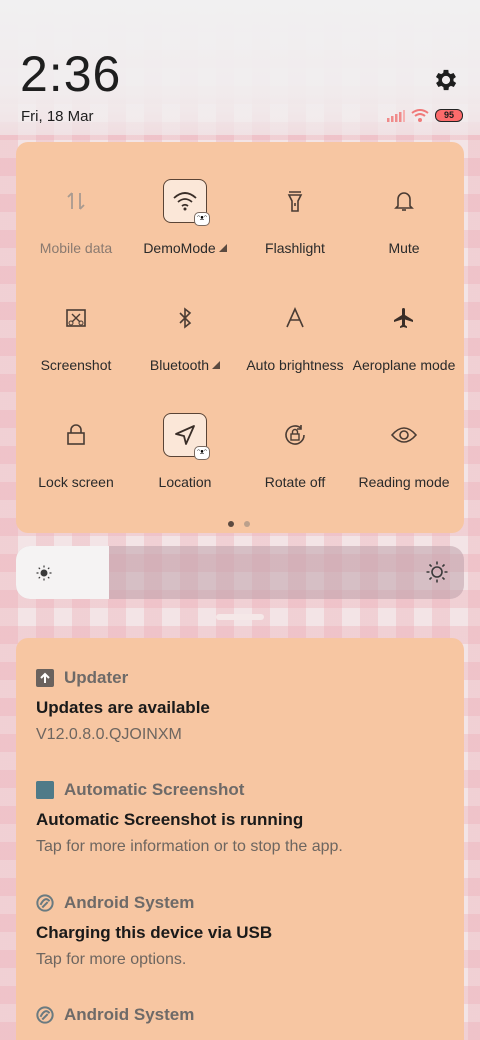  I want to click on tile-screenshot: Screenshot, so click(76, 346).